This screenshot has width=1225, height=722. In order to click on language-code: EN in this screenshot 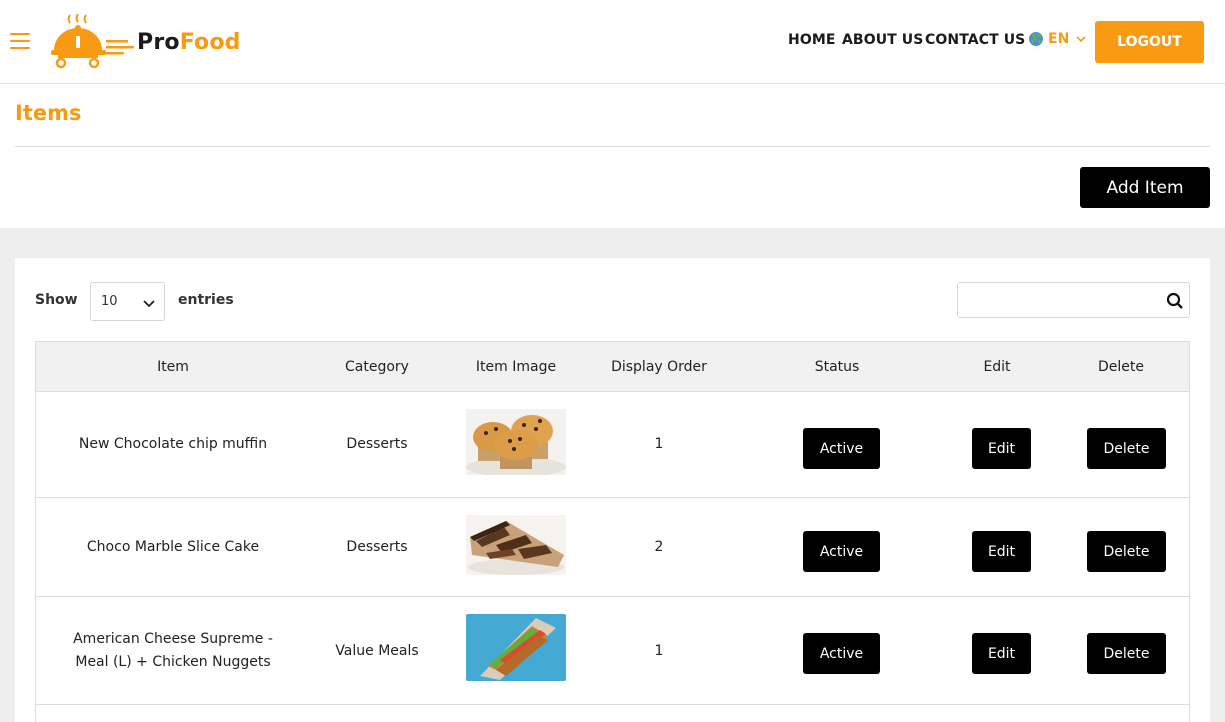, I will do `click(1059, 39)`.